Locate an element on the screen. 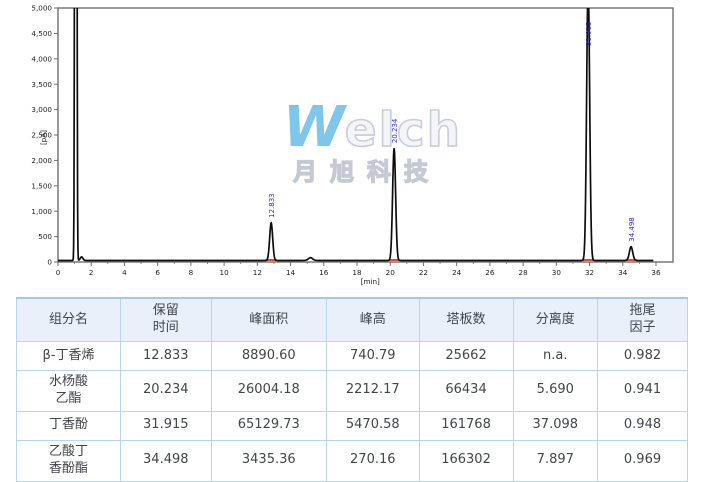 This screenshot has height=482, width=703. y-tick-label: 1,000 is located at coordinates (41, 211).